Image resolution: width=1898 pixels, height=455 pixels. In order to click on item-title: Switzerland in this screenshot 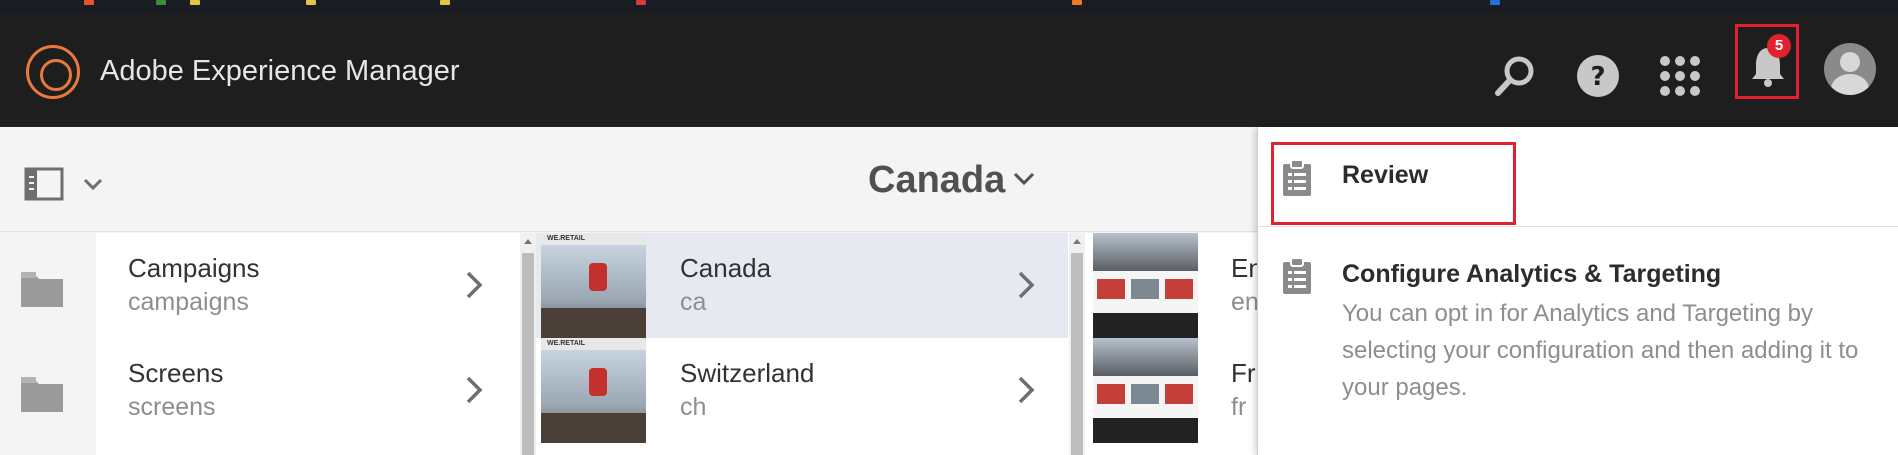, I will do `click(747, 373)`.